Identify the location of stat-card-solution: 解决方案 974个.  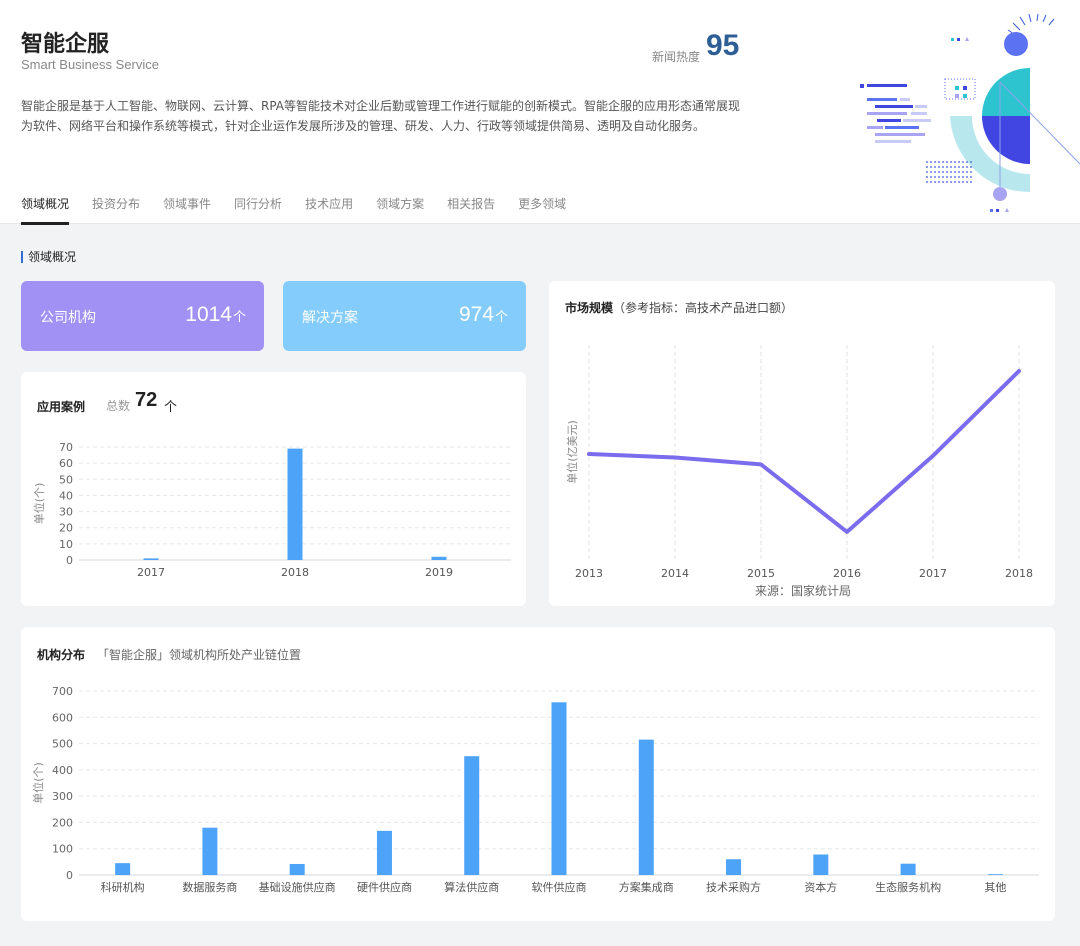
(404, 316).